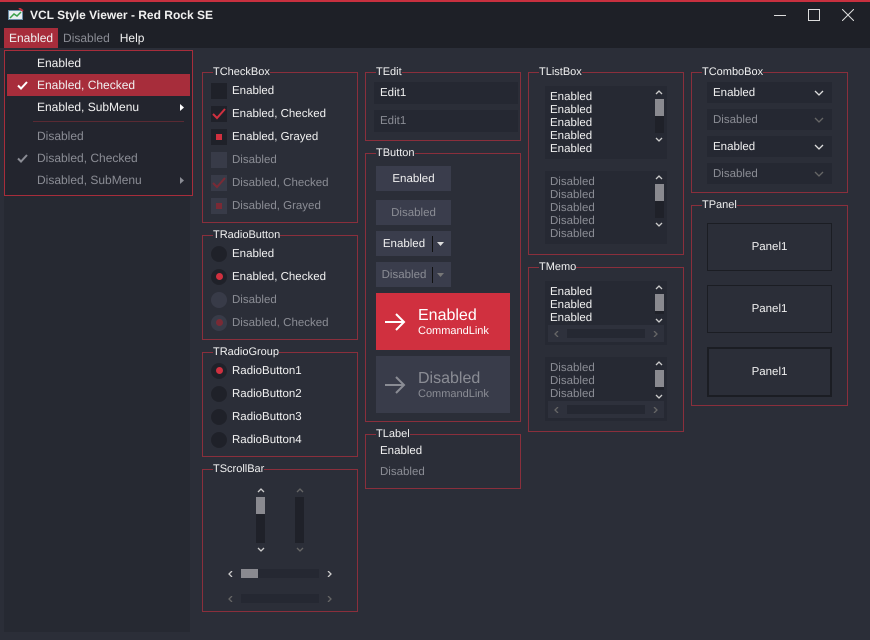 The image size is (870, 640). I want to click on command-link-button: Enabled CommandLink, so click(443, 321).